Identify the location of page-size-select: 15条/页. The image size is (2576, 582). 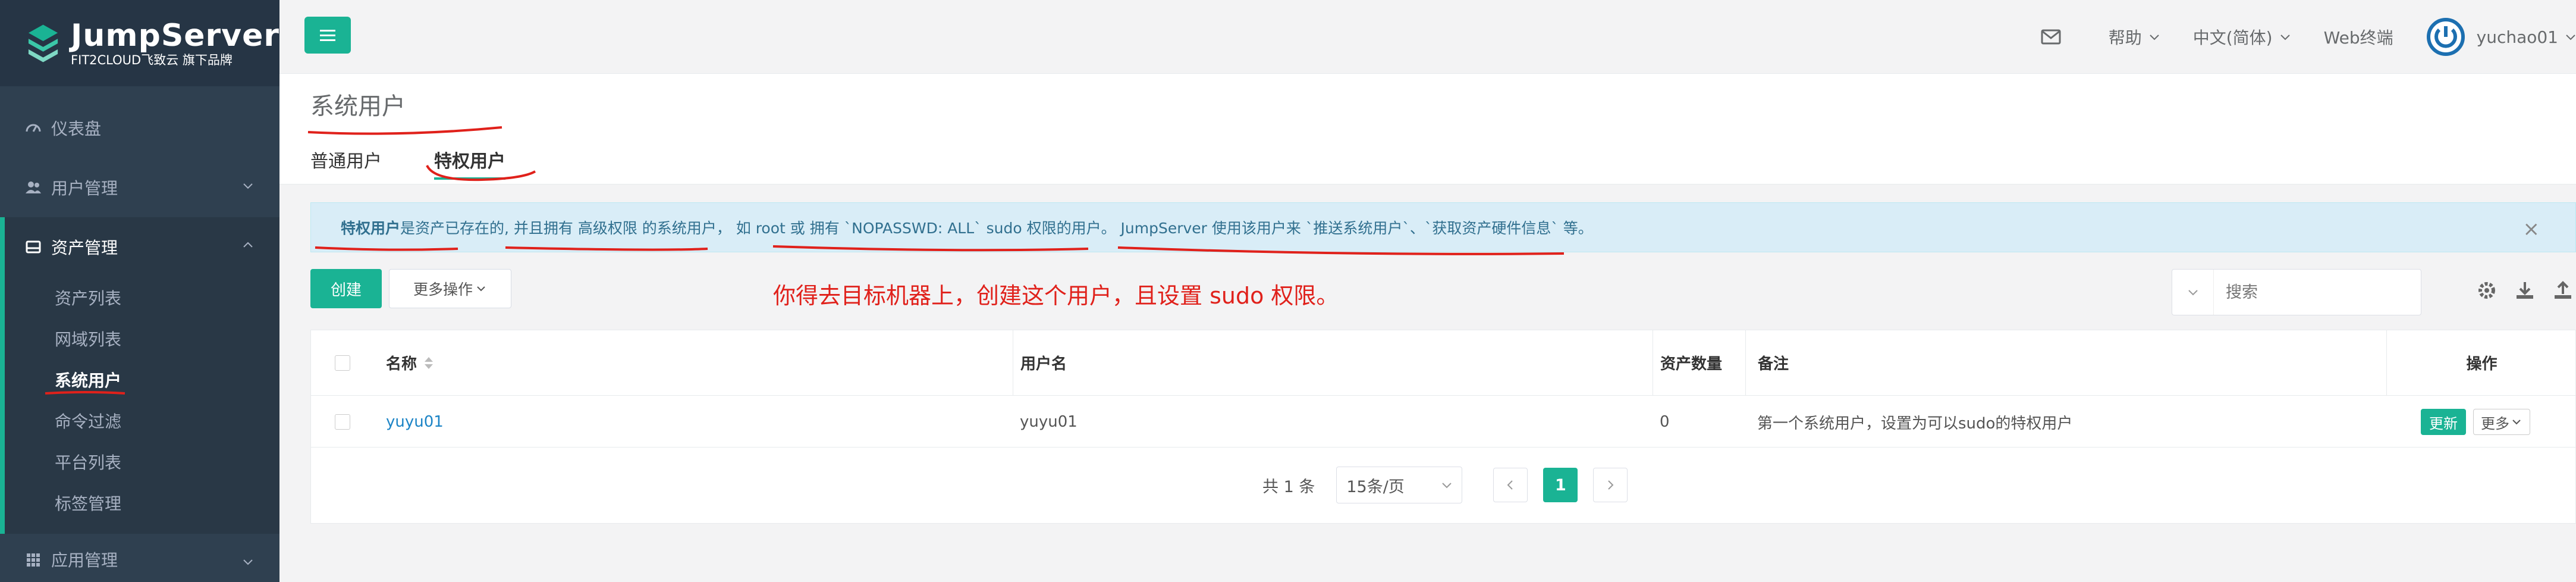
(1399, 485).